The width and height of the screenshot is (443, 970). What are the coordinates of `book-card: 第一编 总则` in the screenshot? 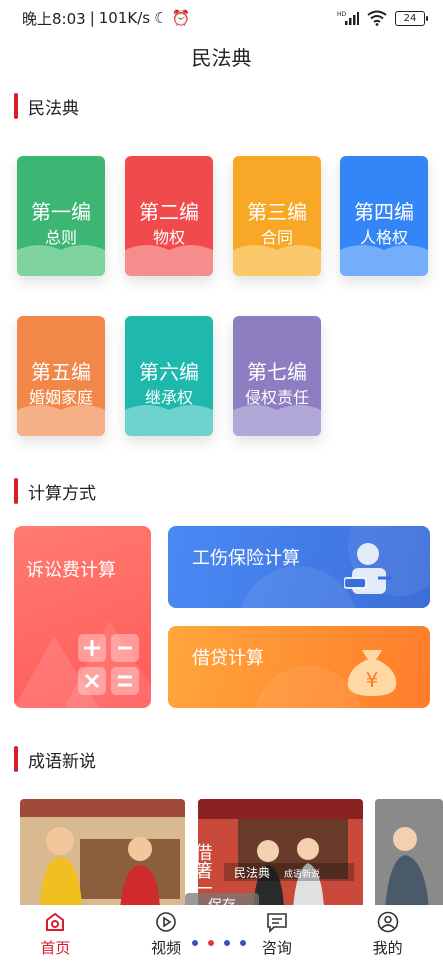 It's located at (61, 216).